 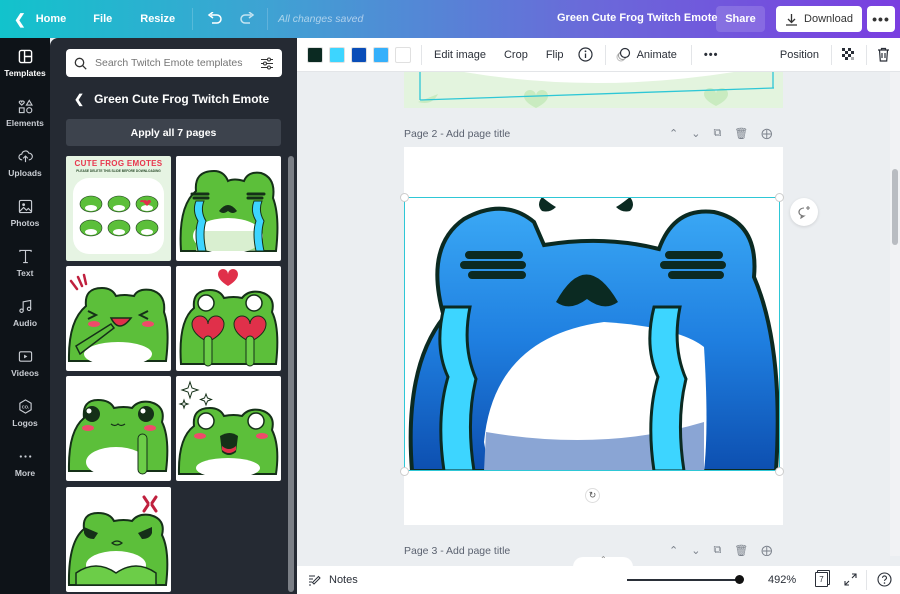 What do you see at coordinates (25, 322) in the screenshot?
I see `rail-label: Audio` at bounding box center [25, 322].